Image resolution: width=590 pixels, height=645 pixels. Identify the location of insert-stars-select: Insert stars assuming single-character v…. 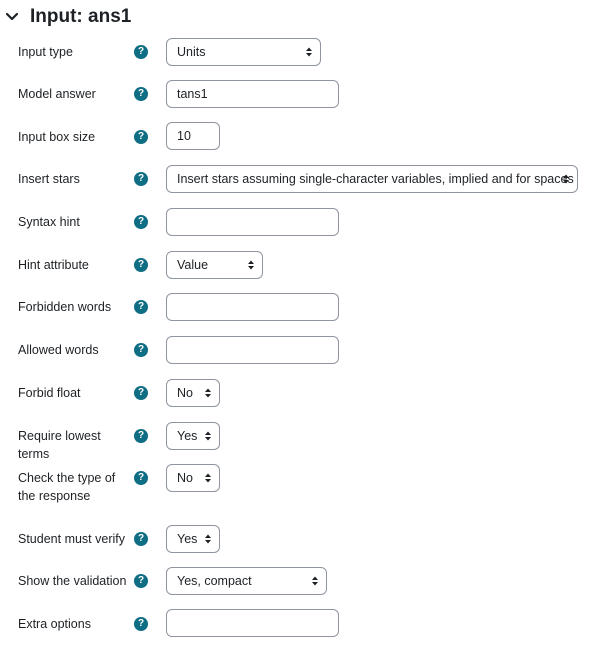
(372, 179).